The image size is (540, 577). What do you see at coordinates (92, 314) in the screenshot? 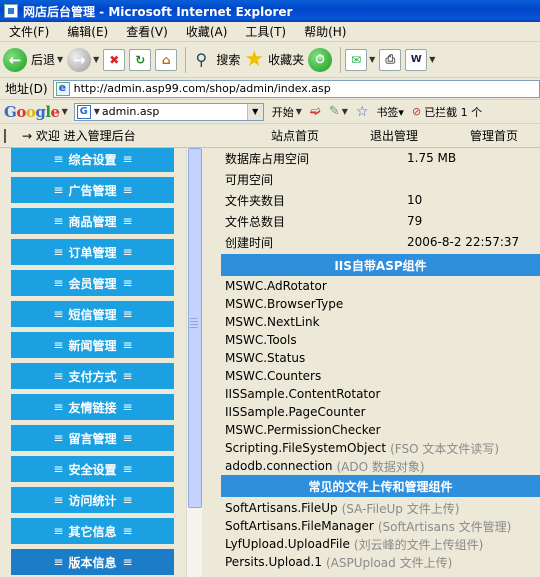
I see `sidebar-item-sms: ≡ 短信管理 ≡` at bounding box center [92, 314].